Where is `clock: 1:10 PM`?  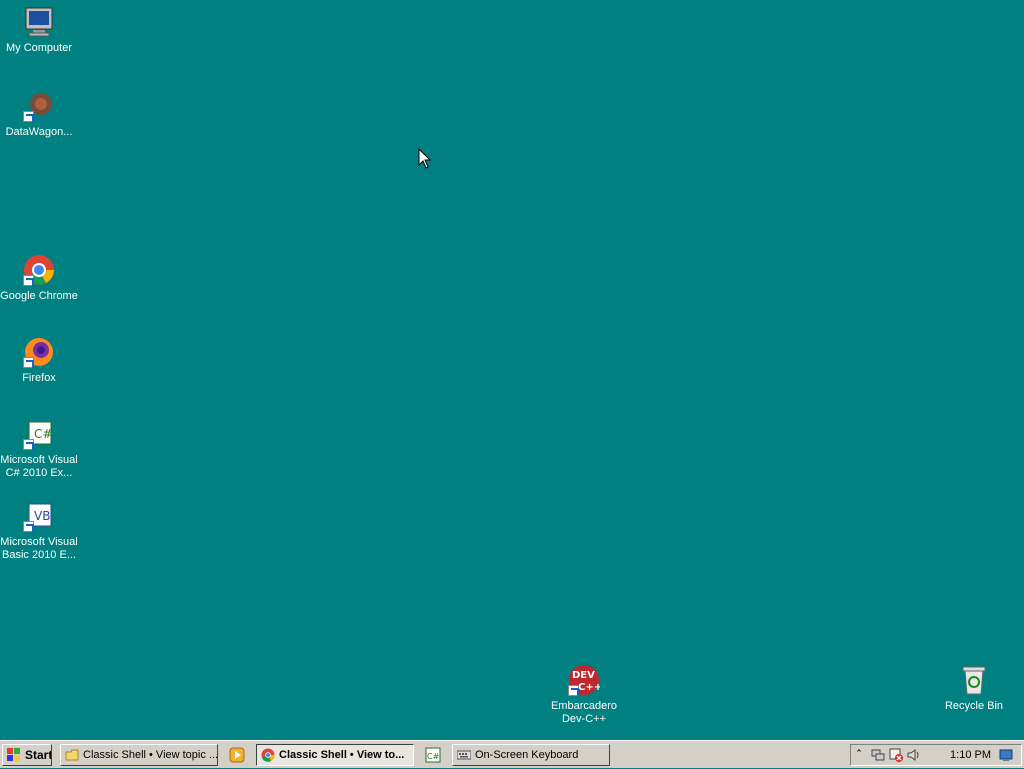
clock: 1:10 PM is located at coordinates (970, 755).